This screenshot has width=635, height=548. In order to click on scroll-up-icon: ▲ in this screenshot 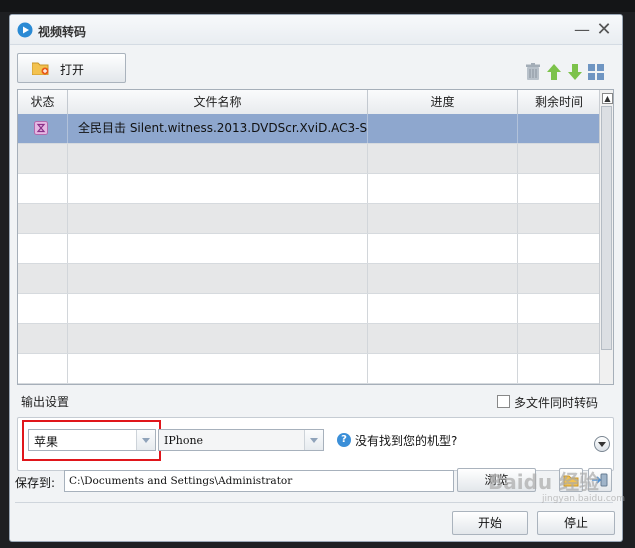, I will do `click(607, 98)`.